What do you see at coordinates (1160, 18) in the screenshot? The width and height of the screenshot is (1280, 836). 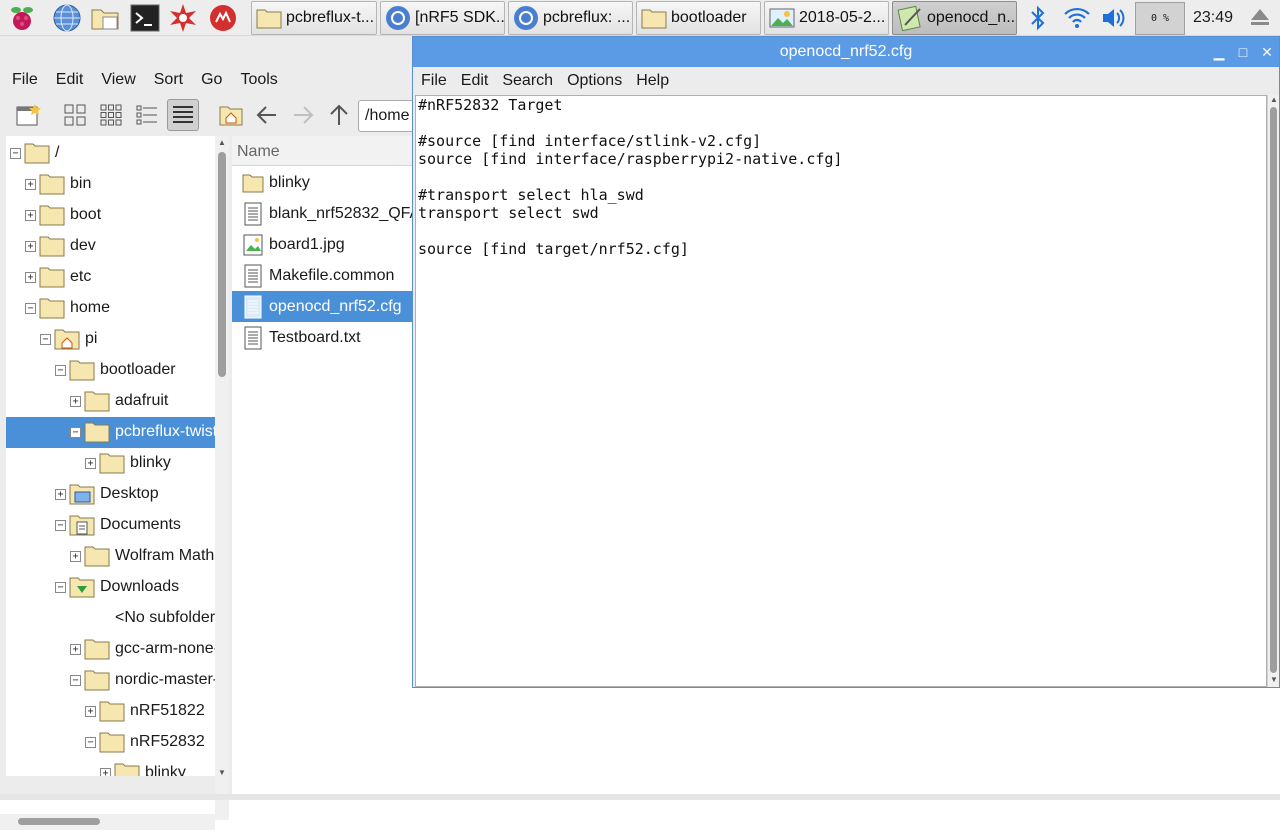 I see `cpu-monitor: 0 %` at bounding box center [1160, 18].